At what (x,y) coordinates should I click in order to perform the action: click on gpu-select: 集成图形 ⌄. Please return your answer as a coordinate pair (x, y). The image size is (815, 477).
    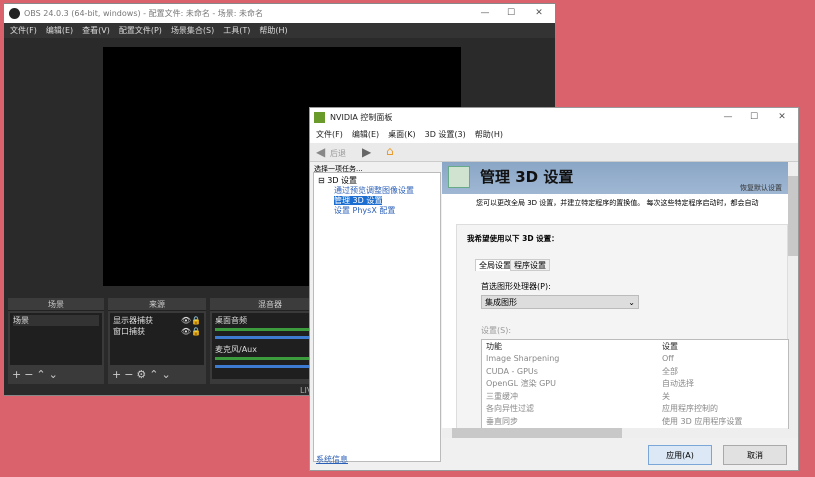
    Looking at the image, I should click on (560, 302).